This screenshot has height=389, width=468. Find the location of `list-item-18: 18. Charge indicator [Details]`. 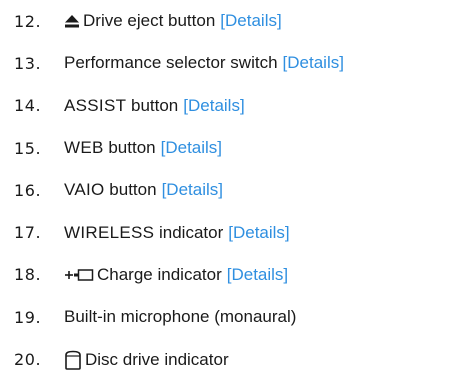

list-item-18: 18. Charge indicator [Details] is located at coordinates (239, 275).